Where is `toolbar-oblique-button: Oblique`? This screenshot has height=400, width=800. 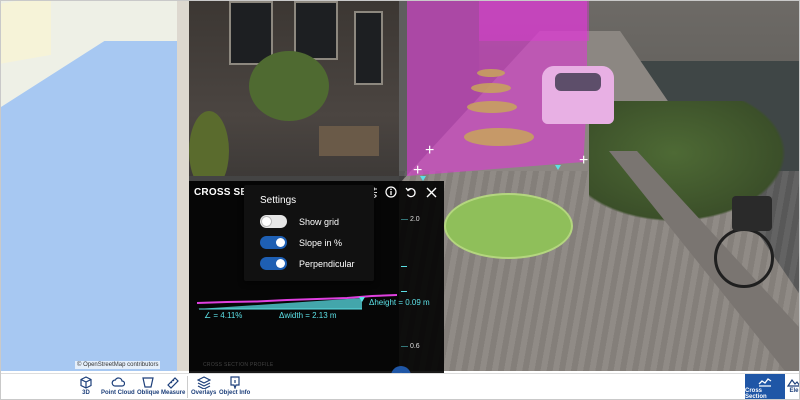
toolbar-oblique-button: Oblique is located at coordinates (148, 386).